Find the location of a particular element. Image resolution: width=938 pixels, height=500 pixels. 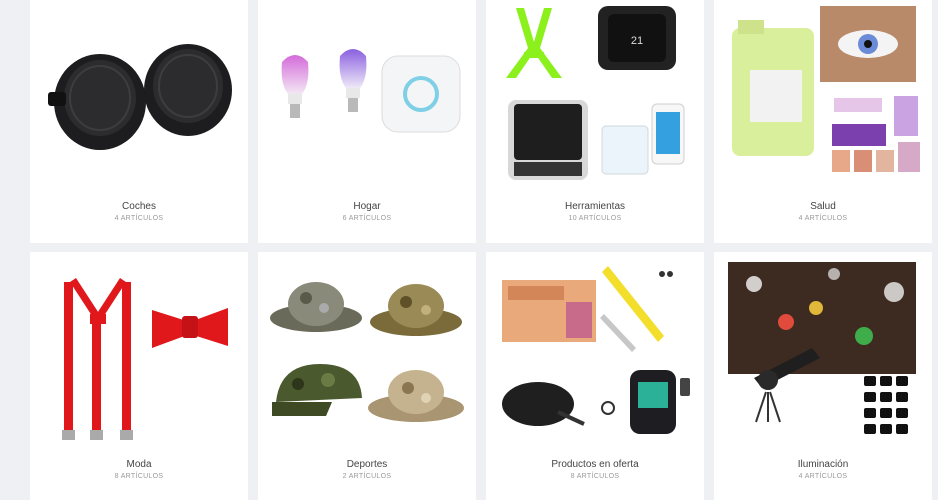

category-card-iluminacion: Iluminación 4 ARTÍCULOS is located at coordinates (823, 376).